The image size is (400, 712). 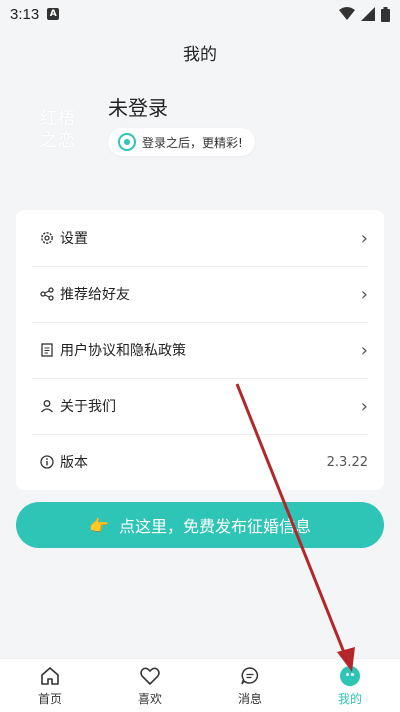 I want to click on menu-item-agreement: 用户协议和隐私政策 ›, so click(x=200, y=350).